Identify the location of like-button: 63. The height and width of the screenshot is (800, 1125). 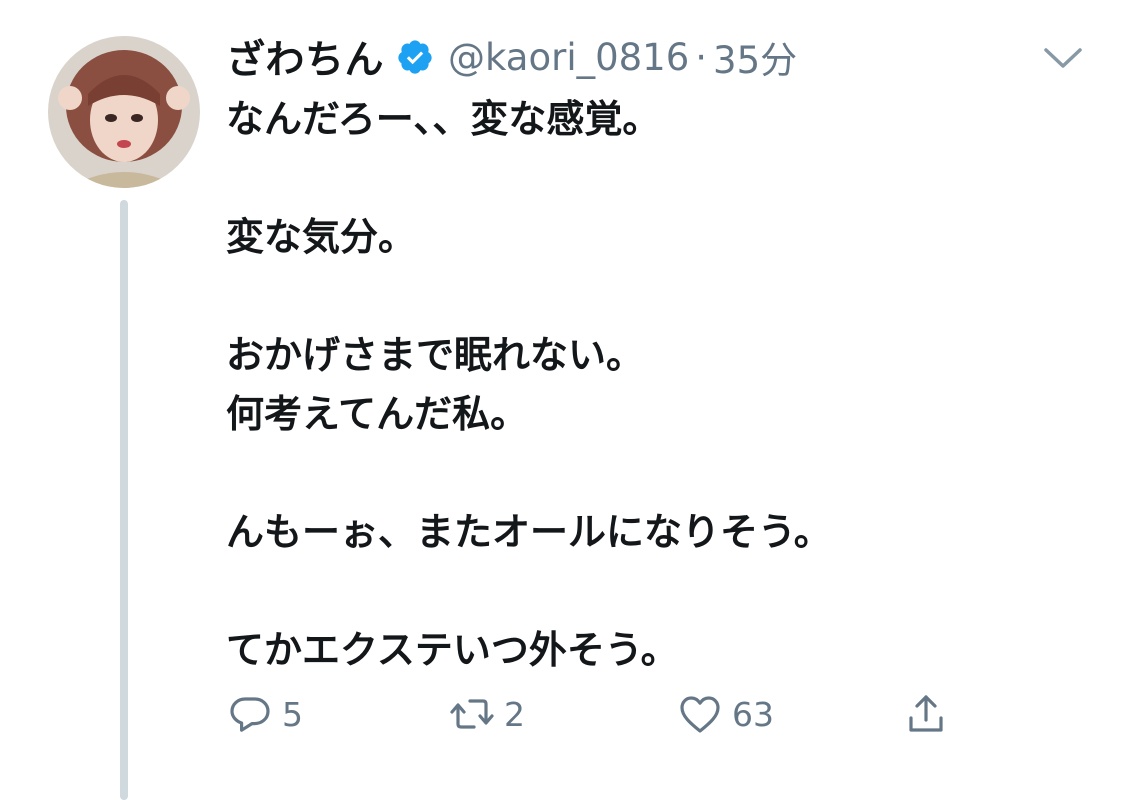
(725, 714).